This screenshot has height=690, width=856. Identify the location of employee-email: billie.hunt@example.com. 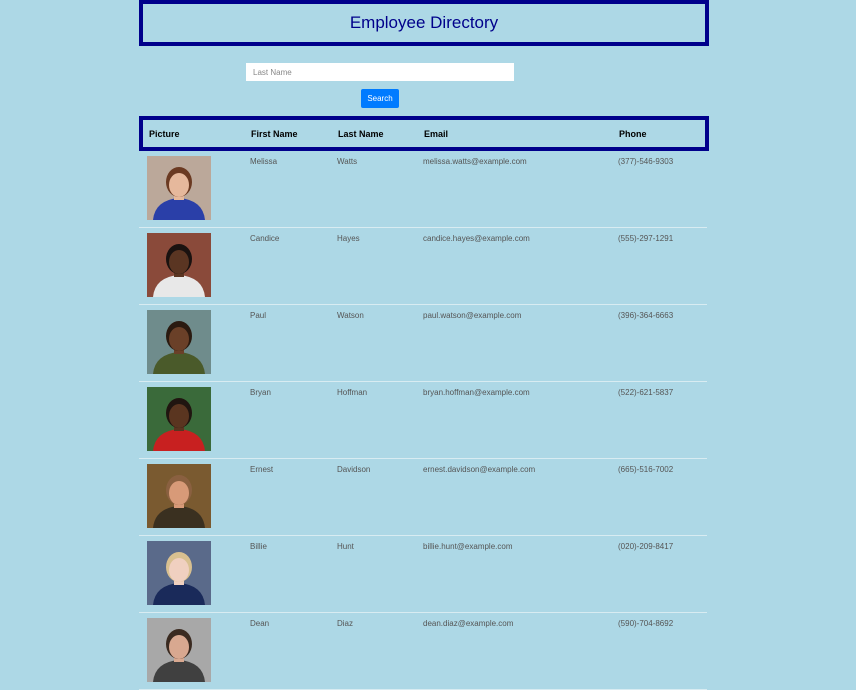
(468, 546).